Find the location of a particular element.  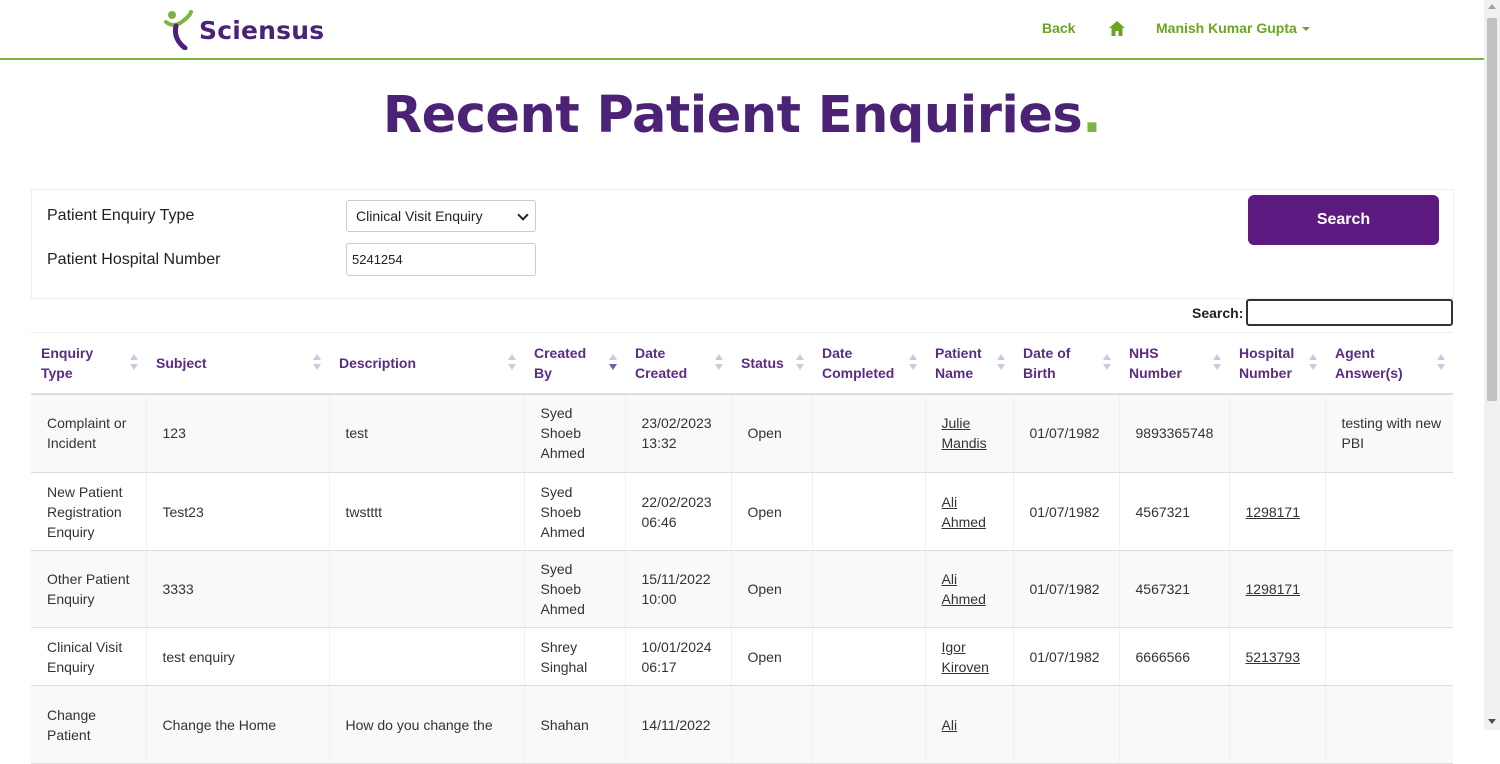

user-name: Manish Kumar Gupta is located at coordinates (1226, 28).